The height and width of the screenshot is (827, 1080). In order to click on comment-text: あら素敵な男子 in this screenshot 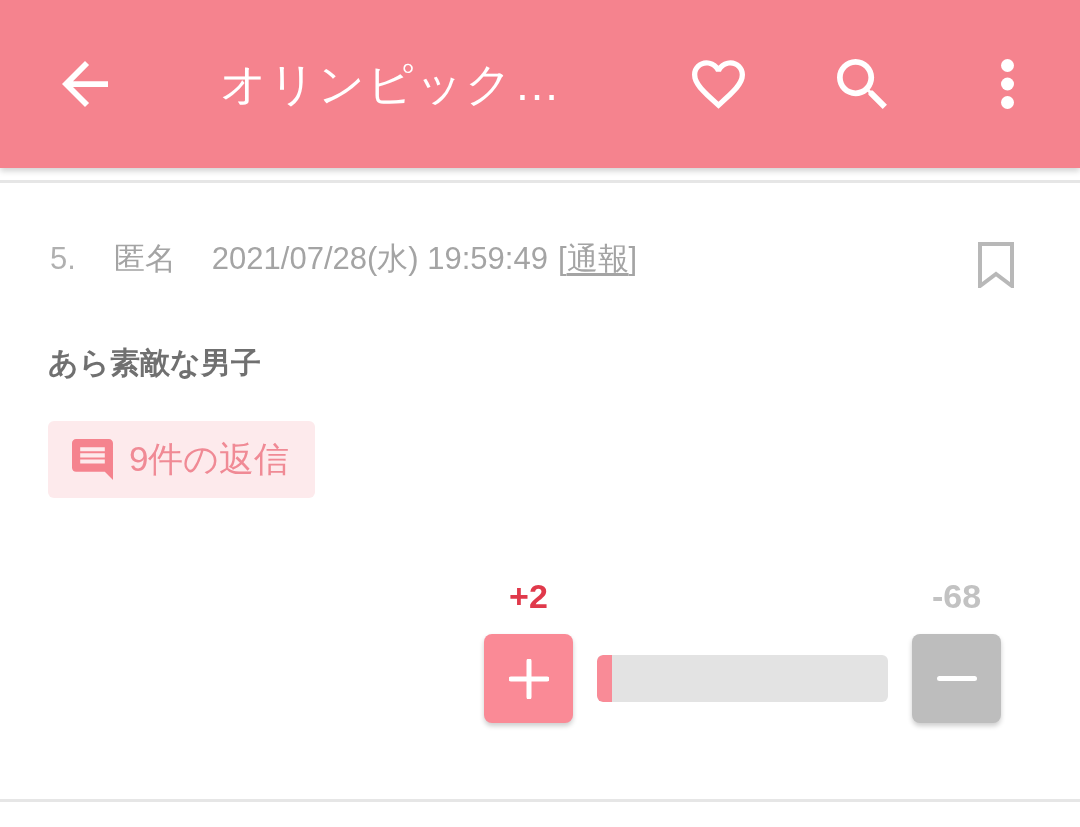, I will do `click(155, 363)`.